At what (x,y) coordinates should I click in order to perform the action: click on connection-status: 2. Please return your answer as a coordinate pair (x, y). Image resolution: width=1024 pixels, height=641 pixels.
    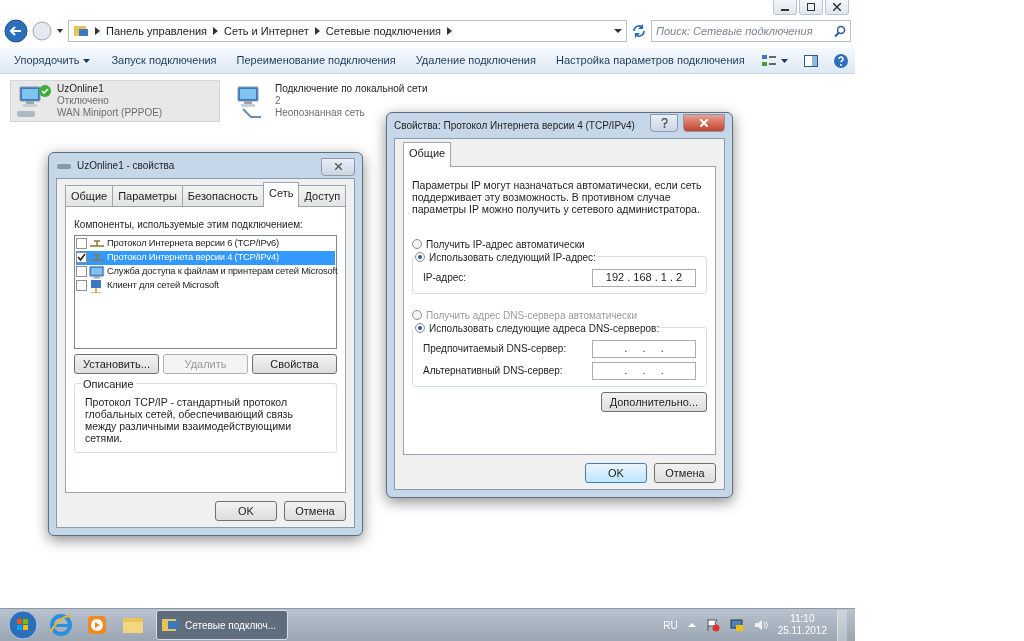
    Looking at the image, I should click on (278, 101).